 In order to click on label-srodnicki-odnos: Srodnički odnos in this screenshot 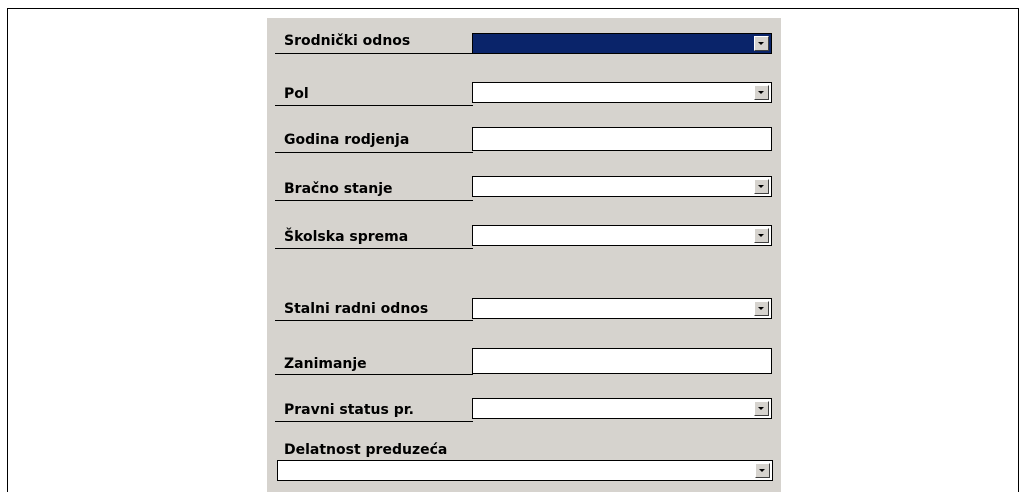, I will do `click(347, 41)`.